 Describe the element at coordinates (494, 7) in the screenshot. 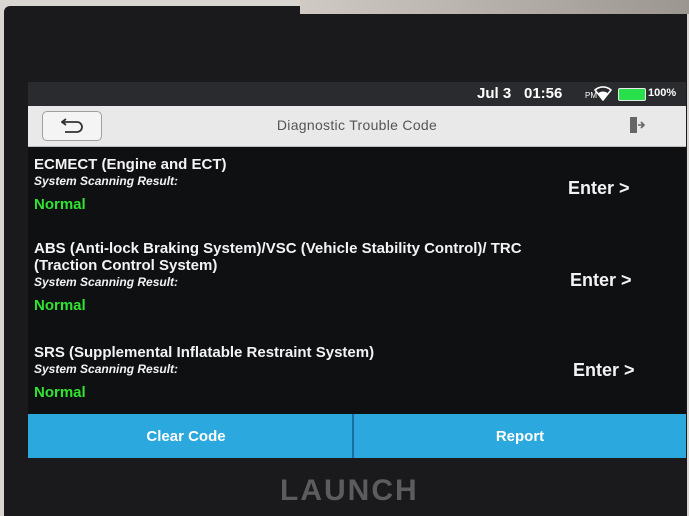

I see `background-glare` at that location.